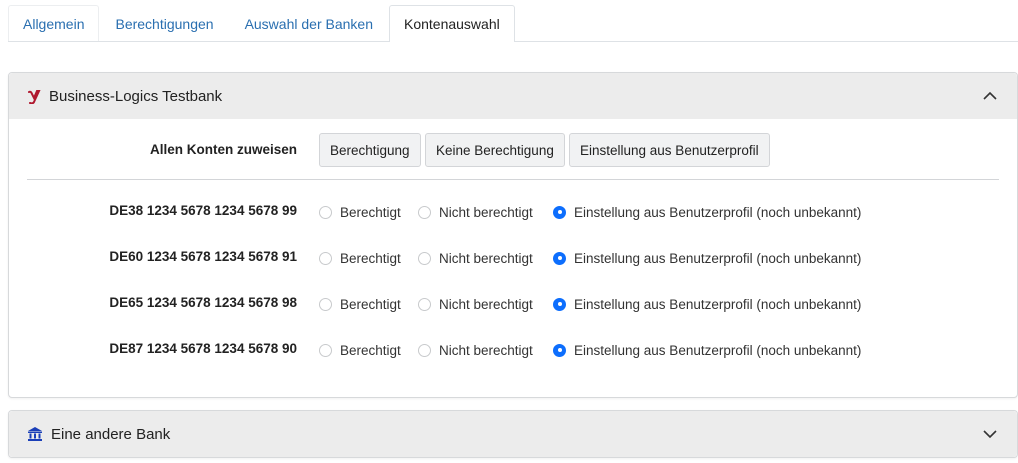  What do you see at coordinates (513, 179) in the screenshot?
I see `divider` at bounding box center [513, 179].